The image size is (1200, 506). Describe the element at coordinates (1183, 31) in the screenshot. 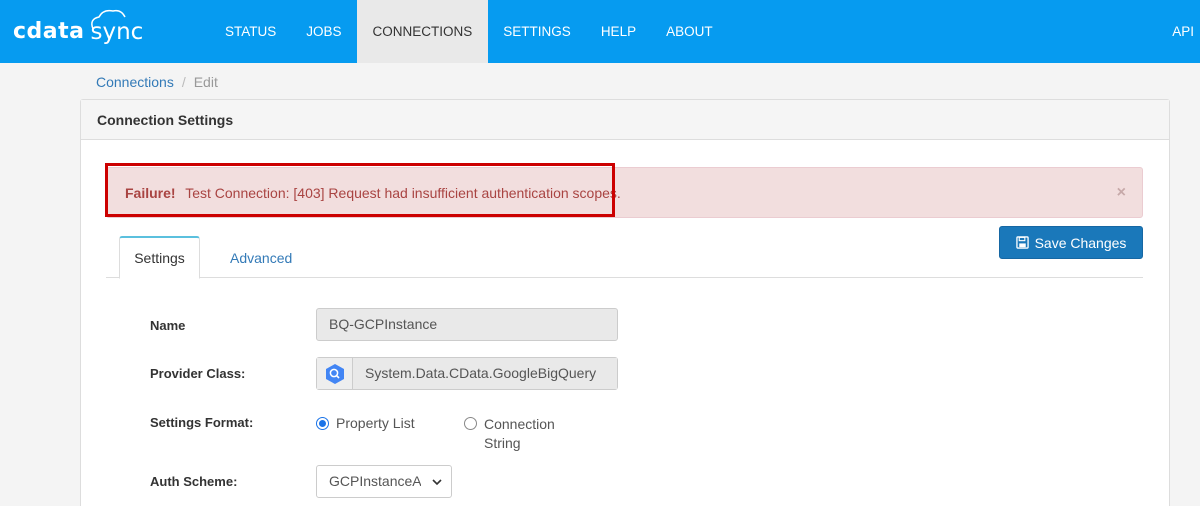

I see `nav-api: API` at that location.